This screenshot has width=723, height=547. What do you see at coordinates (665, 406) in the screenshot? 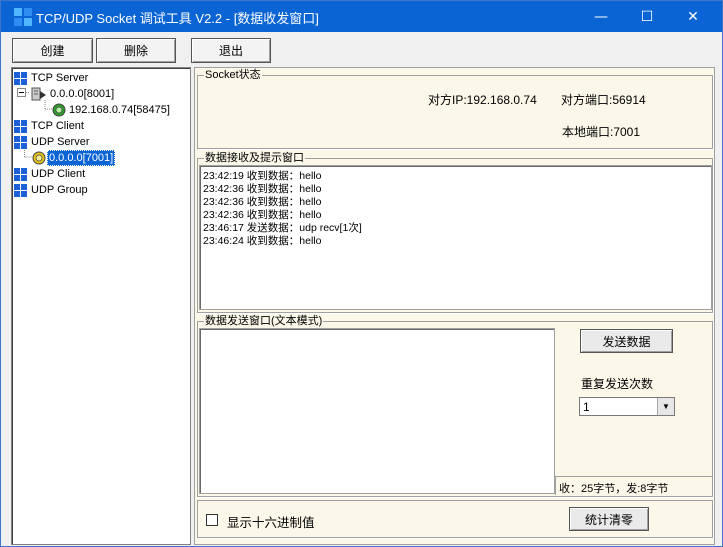
I see `chevron-down-icon: ▼` at bounding box center [665, 406].